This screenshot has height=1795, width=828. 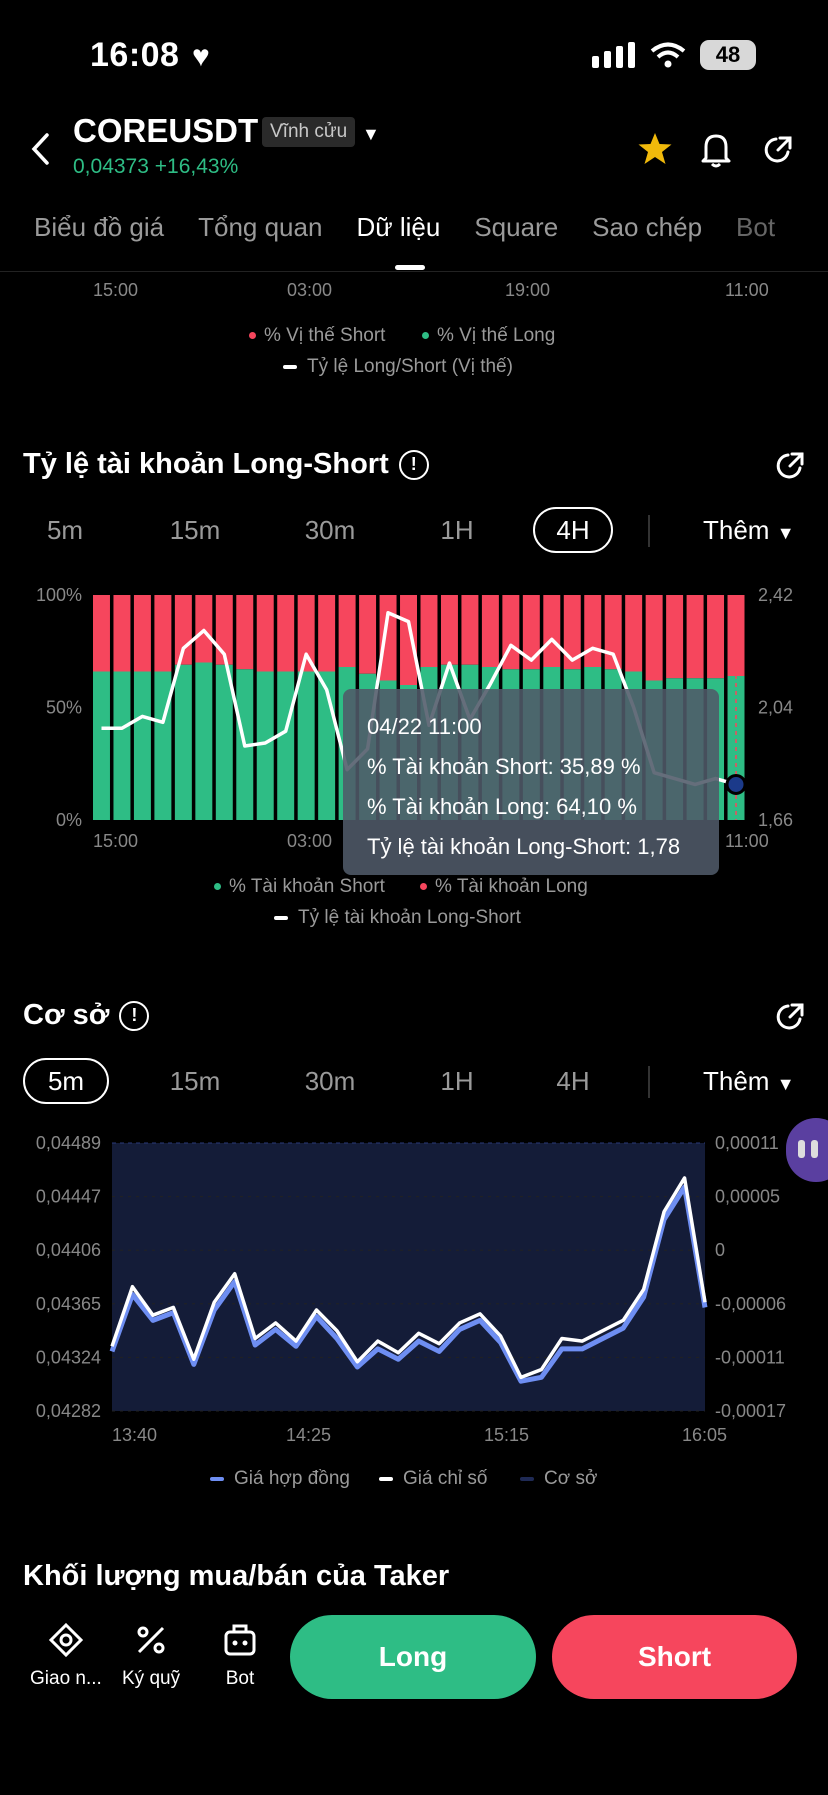 I want to click on x-tick: 14:25, so click(x=308, y=1435).